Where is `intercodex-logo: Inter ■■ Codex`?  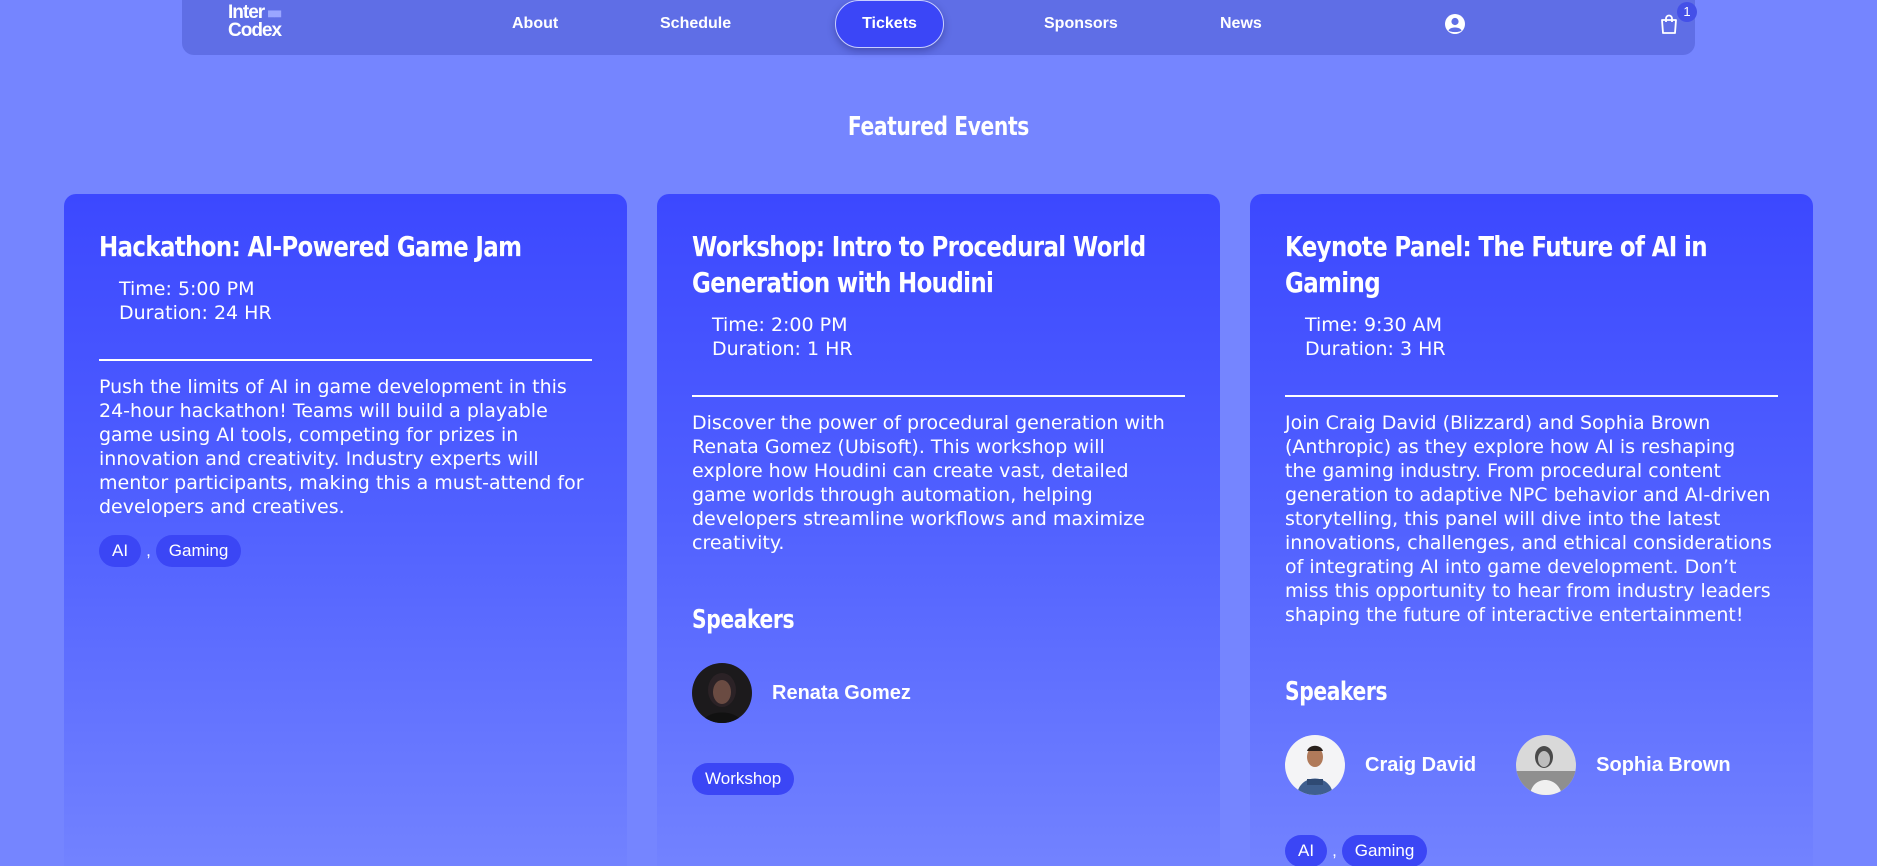
intercodex-logo: Inter ■■ Codex is located at coordinates (268, 23).